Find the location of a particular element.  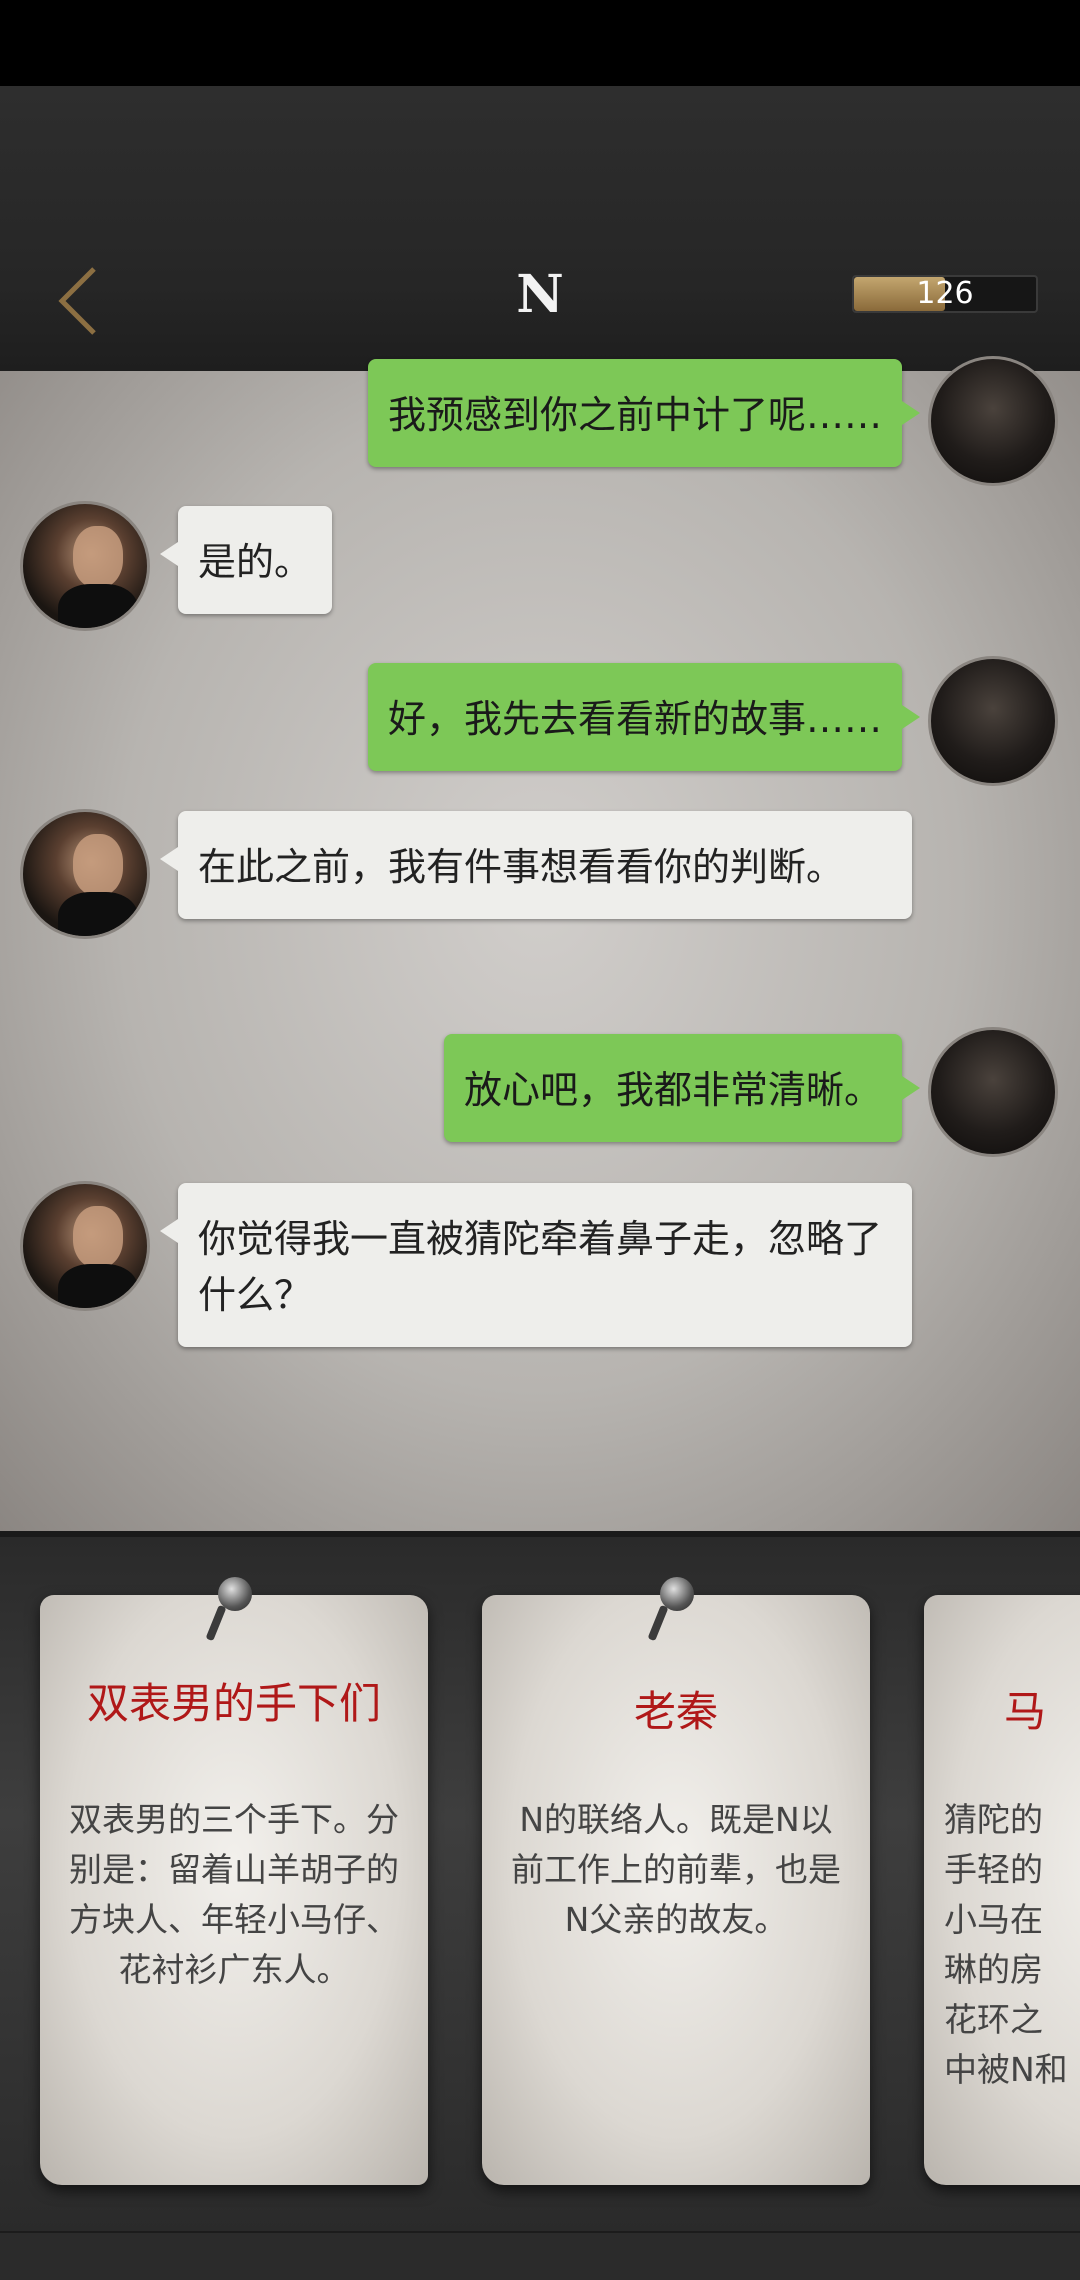

clue-card: 马 猜陀的手轻的小马在琳的房花环之中被N和 is located at coordinates (1002, 1890).